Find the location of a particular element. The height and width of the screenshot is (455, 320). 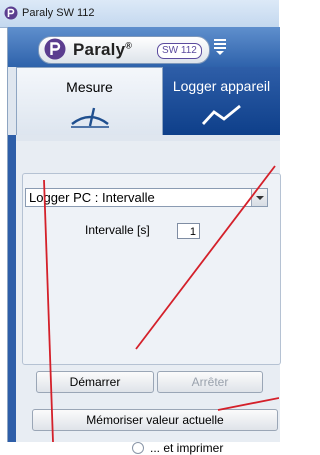

tab-mesure-label: Mesure is located at coordinates (89, 87).